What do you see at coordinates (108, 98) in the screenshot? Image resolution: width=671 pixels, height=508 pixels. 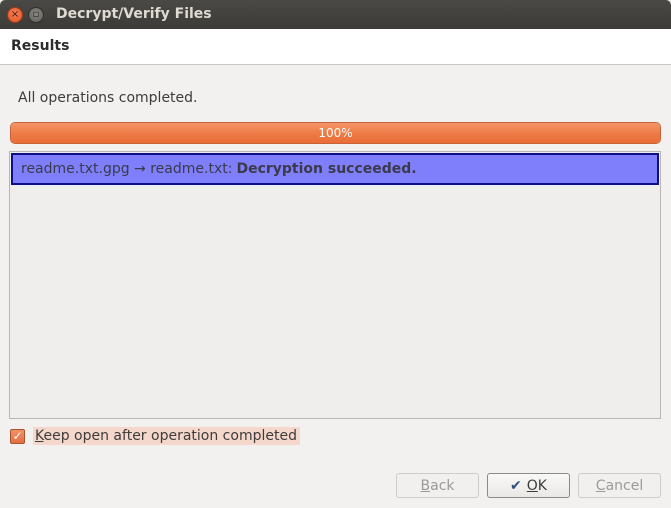 I see `status-text: All operations completed.` at bounding box center [108, 98].